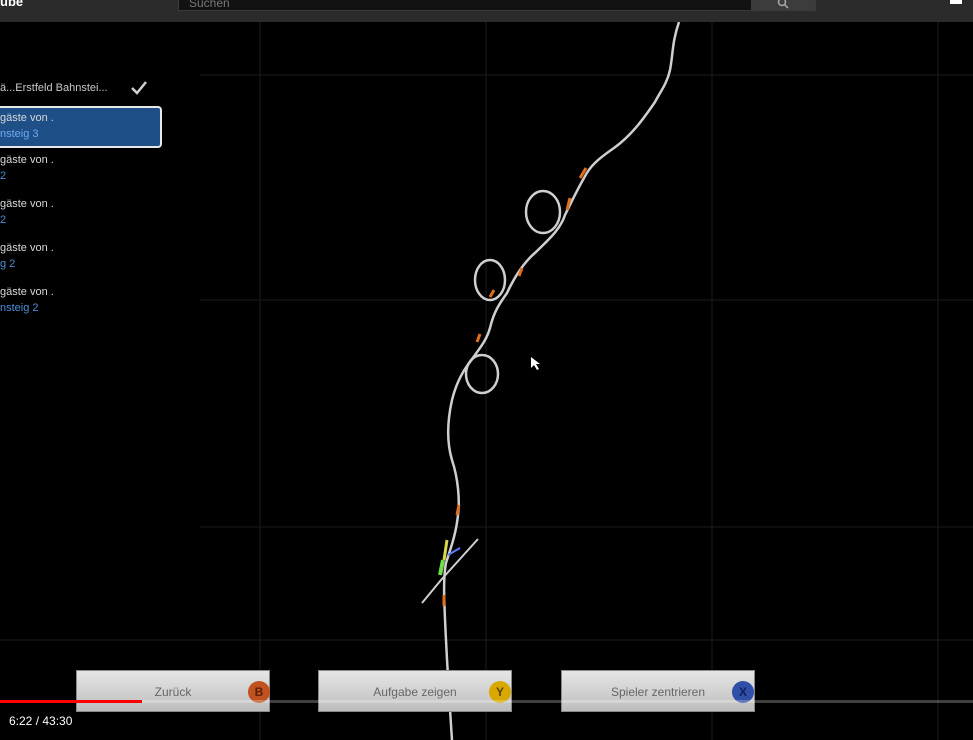 The height and width of the screenshot is (740, 973). What do you see at coordinates (139, 88) in the screenshot?
I see `checkmark-icon` at bounding box center [139, 88].